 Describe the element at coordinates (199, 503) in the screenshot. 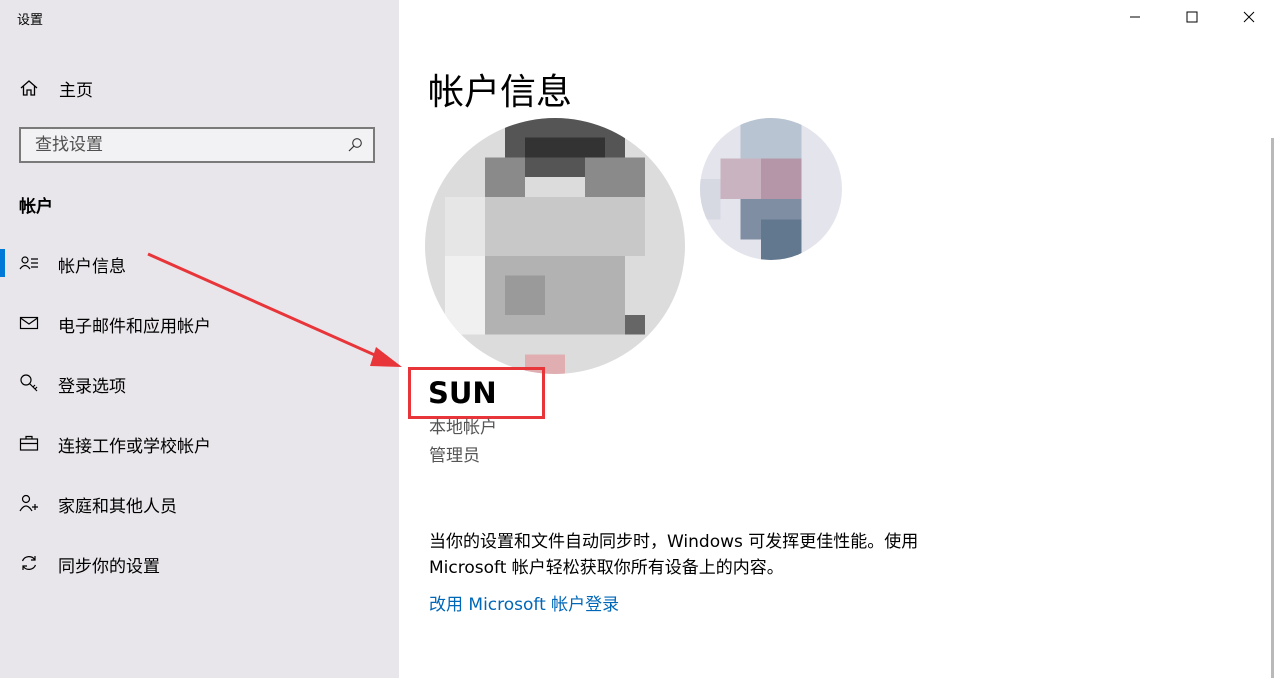

I see `sidebar-item-family: 家庭和其他人员` at that location.